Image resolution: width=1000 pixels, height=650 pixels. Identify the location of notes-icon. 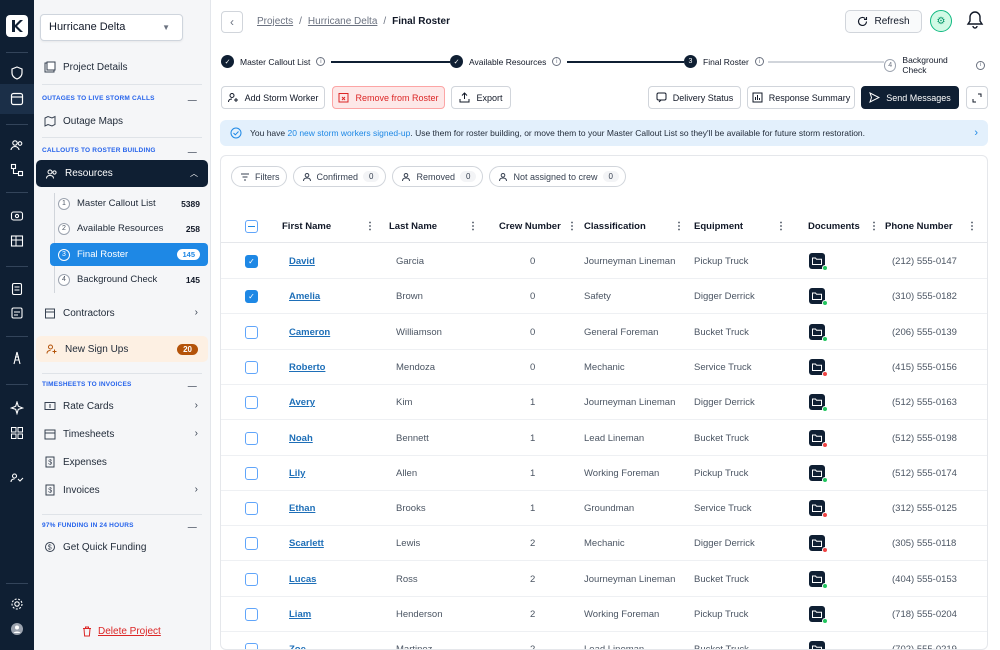
(17, 313).